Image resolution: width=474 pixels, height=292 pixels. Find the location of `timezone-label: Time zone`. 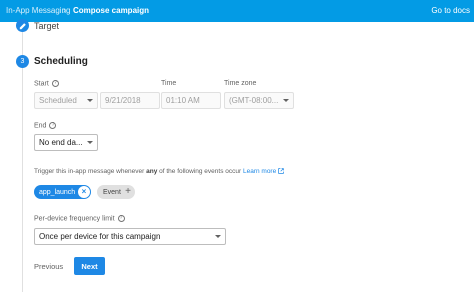

timezone-label: Time zone is located at coordinates (240, 83).